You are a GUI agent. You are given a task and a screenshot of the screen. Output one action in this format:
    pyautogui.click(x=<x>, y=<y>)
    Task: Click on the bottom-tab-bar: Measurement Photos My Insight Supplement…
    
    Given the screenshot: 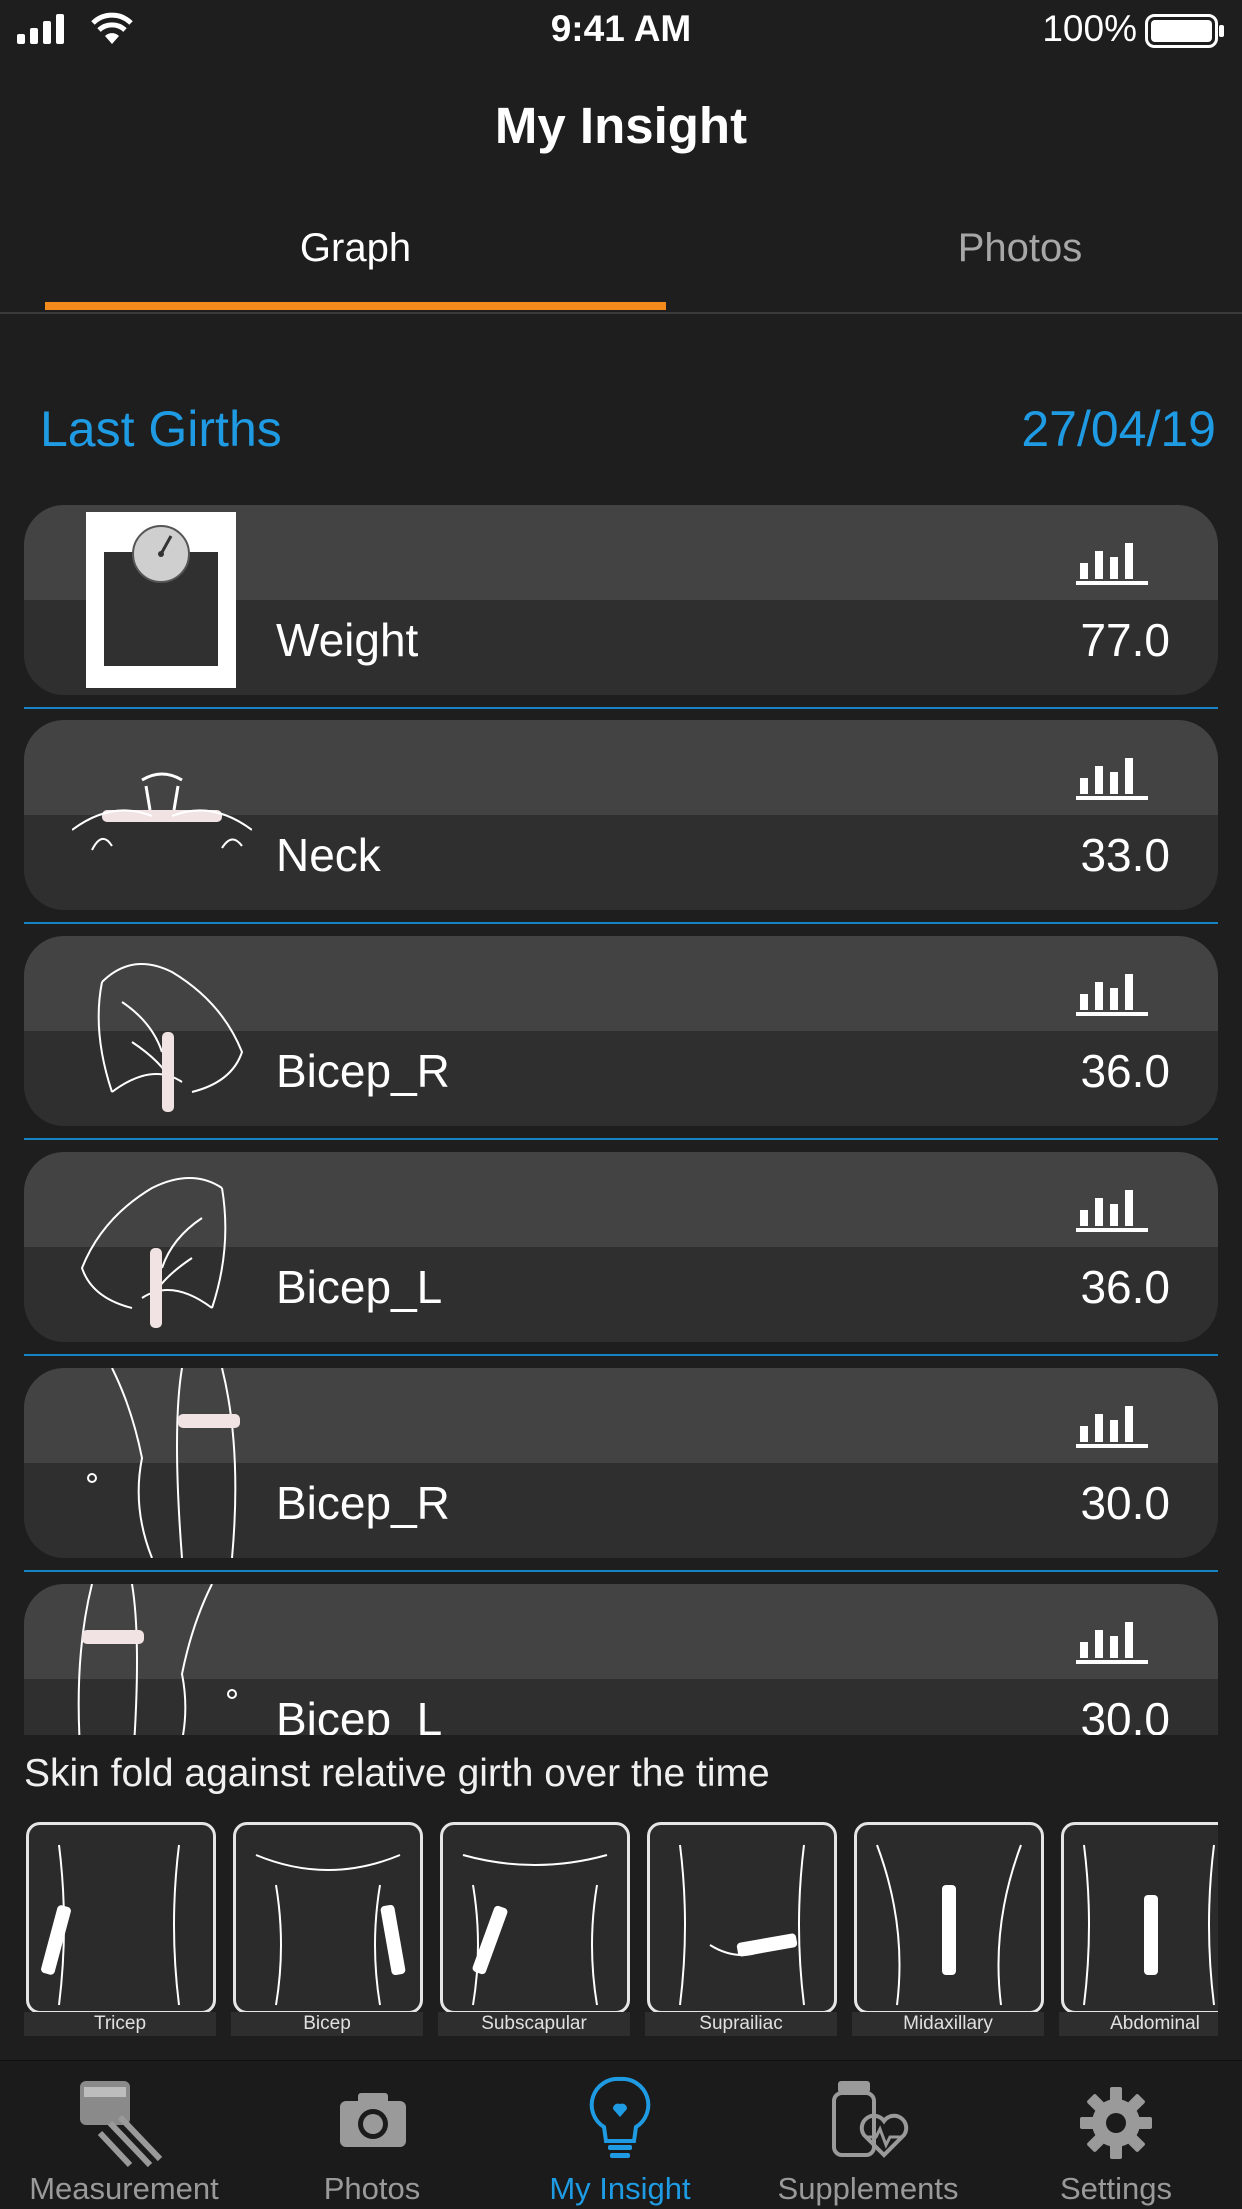 What is the action you would take?
    pyautogui.click(x=621, y=2134)
    